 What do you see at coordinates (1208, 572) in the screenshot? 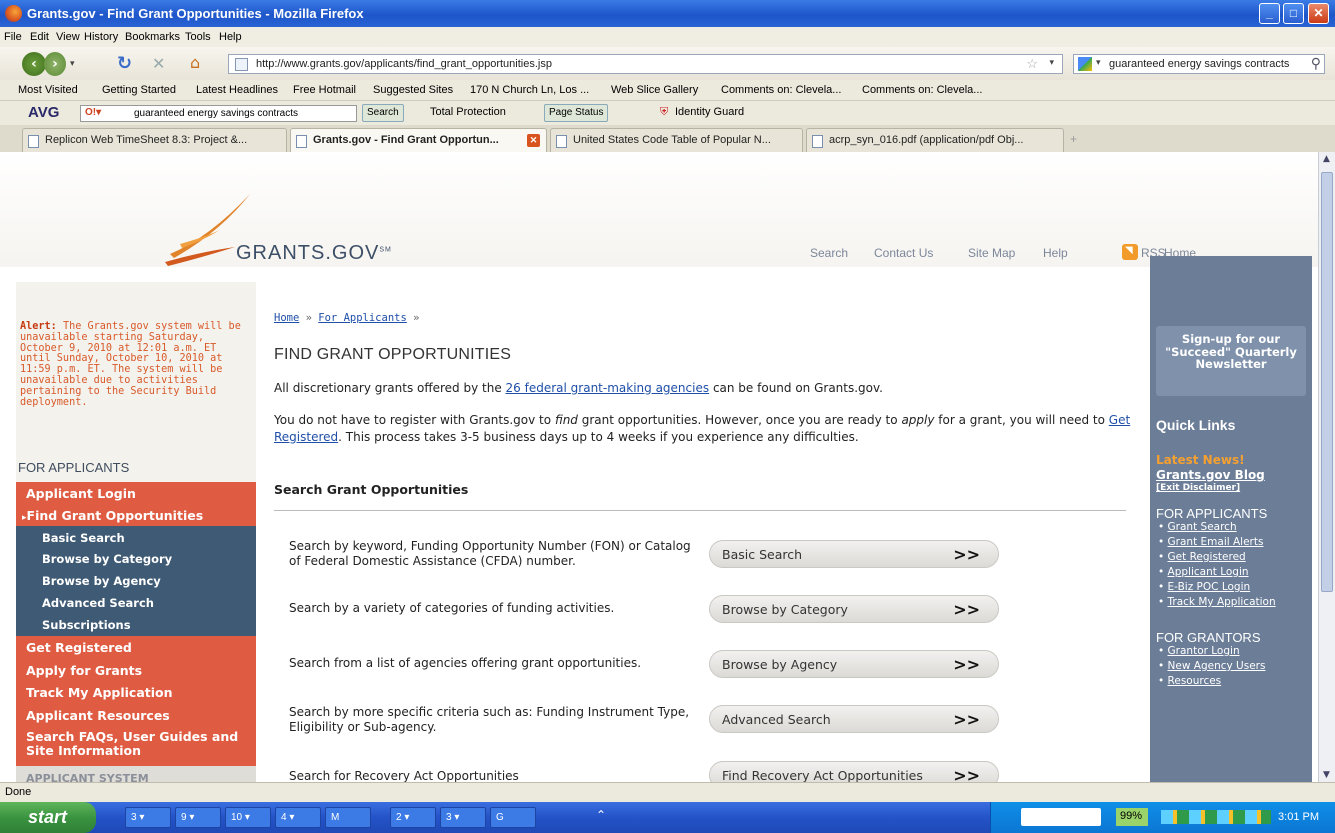
I see `quick-link-applicant-login: Applicant Login` at bounding box center [1208, 572].